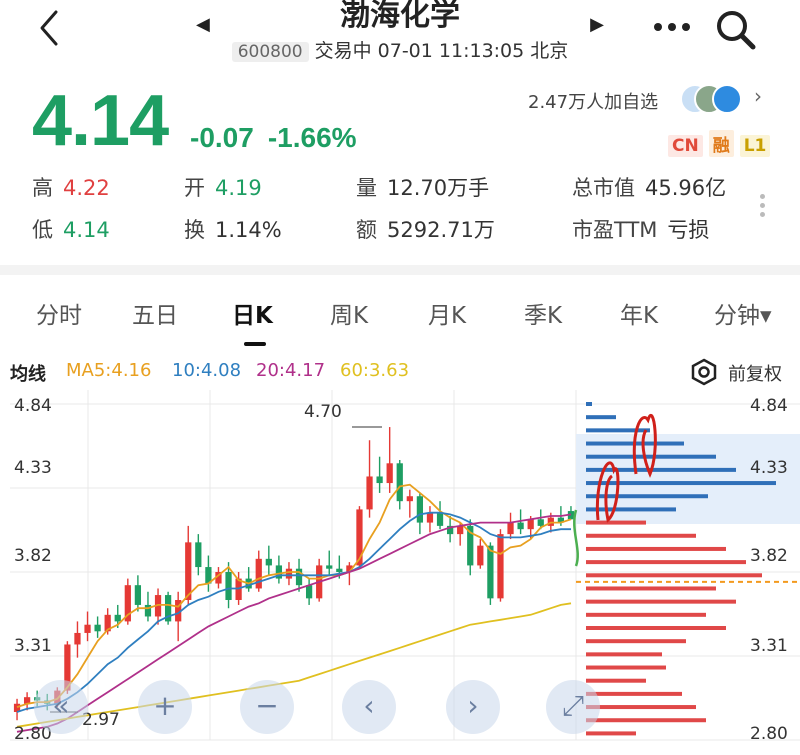 This screenshot has width=800, height=755. What do you see at coordinates (50, 28) in the screenshot?
I see `back-chevron-icon` at bounding box center [50, 28].